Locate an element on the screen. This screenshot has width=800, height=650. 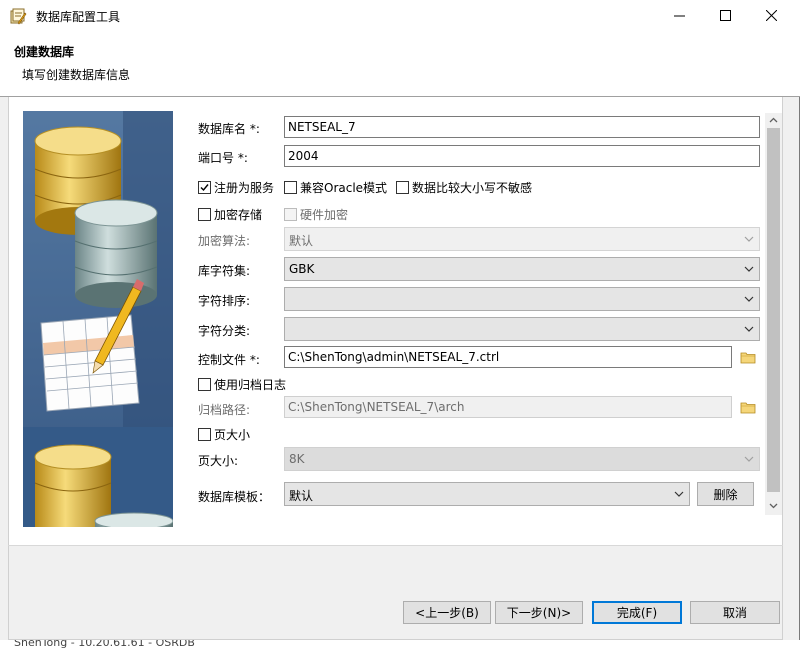
page-size-value: 8K is located at coordinates (297, 459).